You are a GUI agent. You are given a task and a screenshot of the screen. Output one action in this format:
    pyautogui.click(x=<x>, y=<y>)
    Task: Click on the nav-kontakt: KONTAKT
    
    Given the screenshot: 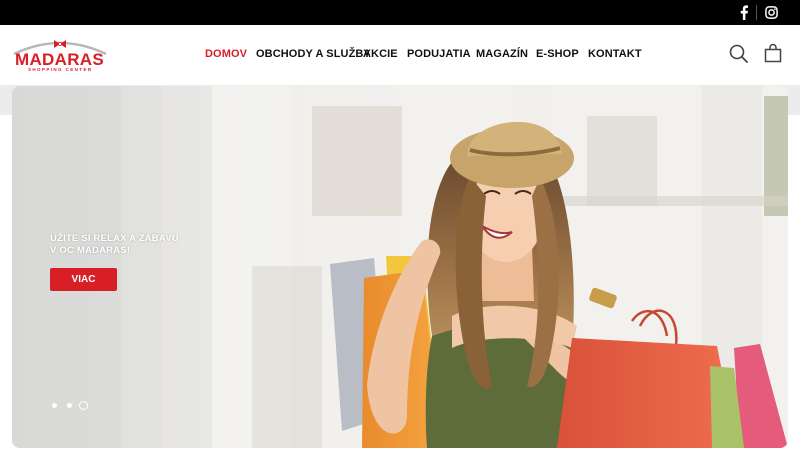 What is the action you would take?
    pyautogui.click(x=615, y=54)
    